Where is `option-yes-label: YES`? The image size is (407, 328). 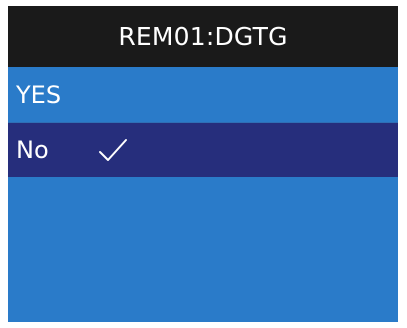 option-yes-label: YES is located at coordinates (39, 94).